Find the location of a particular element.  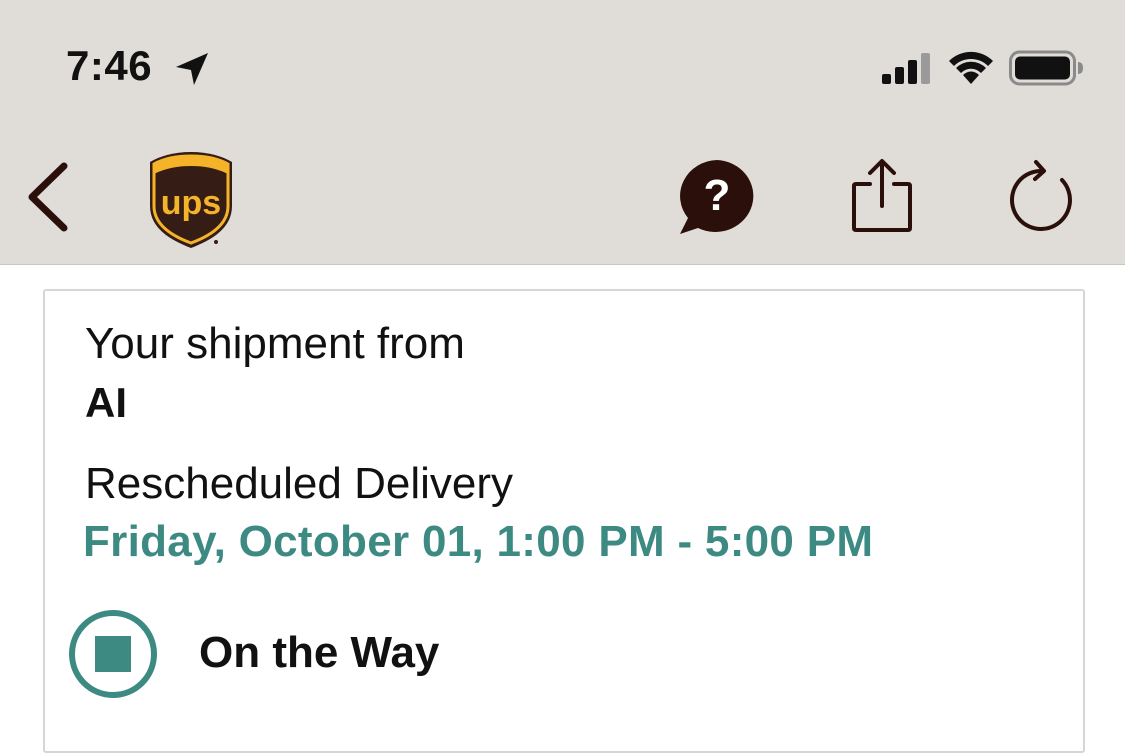

refresh-button is located at coordinates (1042, 196).